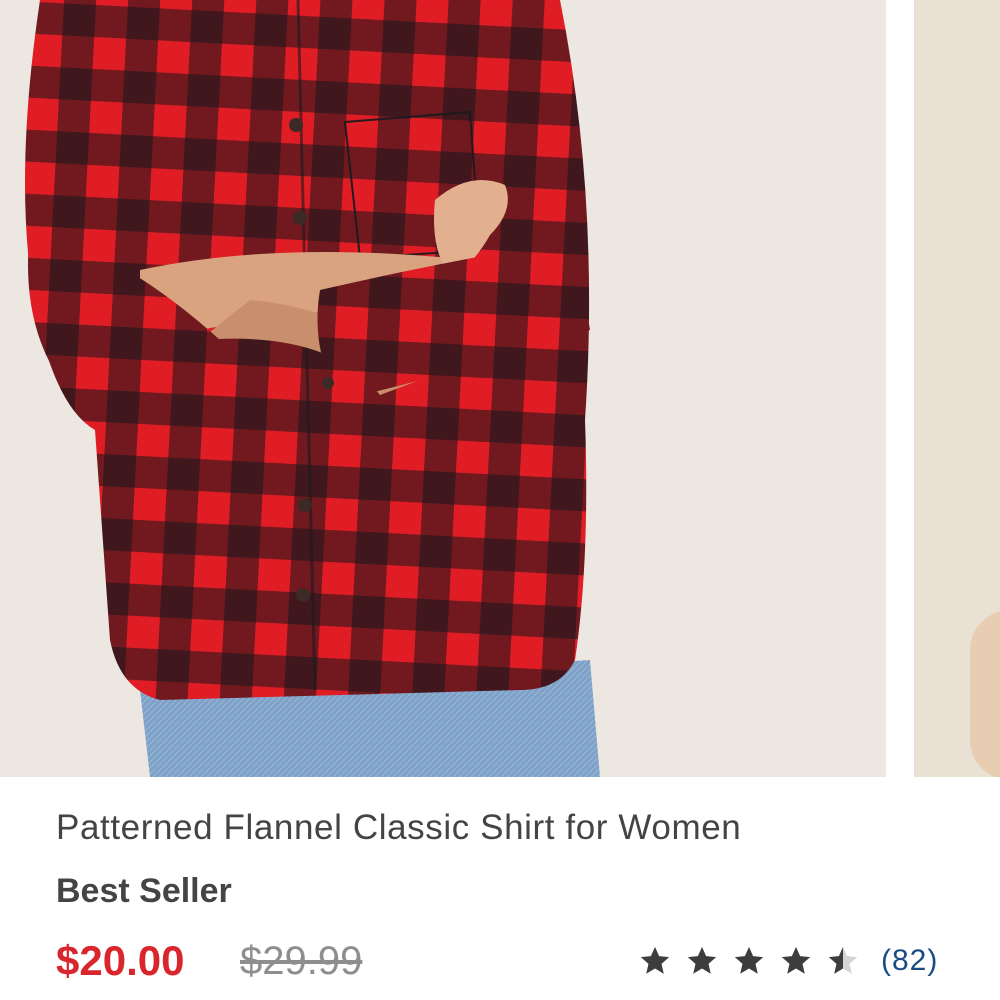  I want to click on product-rating: (82), so click(788, 961).